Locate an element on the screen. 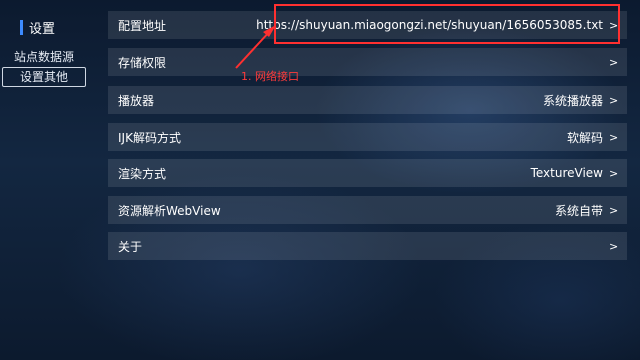 The image size is (640, 360). setting-right: 系统播放器 > is located at coordinates (580, 100).